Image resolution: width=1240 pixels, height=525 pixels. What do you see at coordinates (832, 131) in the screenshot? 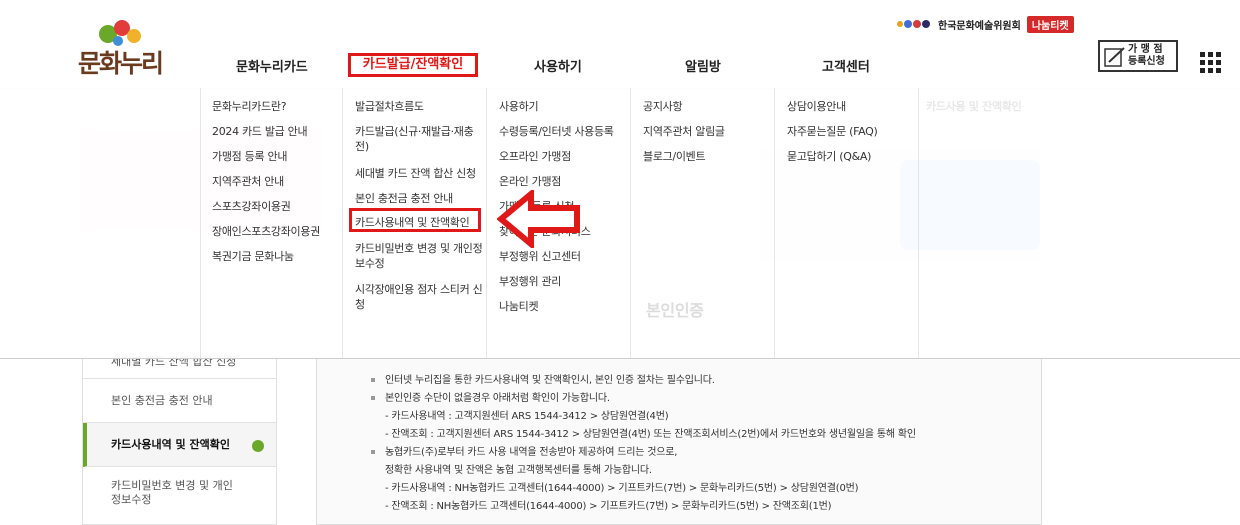
I see `menu-faq: 자주묻는질문 (FAQ)` at bounding box center [832, 131].